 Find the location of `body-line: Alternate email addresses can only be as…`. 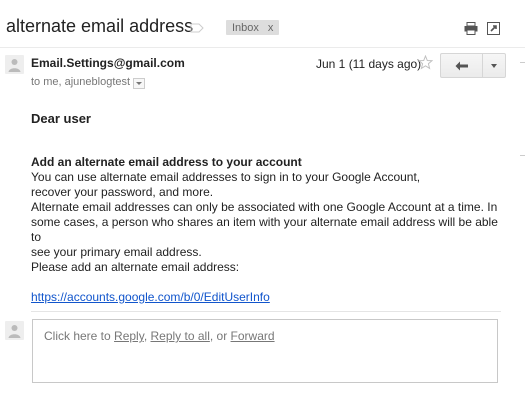

body-line: Alternate email addresses can only be as… is located at coordinates (264, 207).